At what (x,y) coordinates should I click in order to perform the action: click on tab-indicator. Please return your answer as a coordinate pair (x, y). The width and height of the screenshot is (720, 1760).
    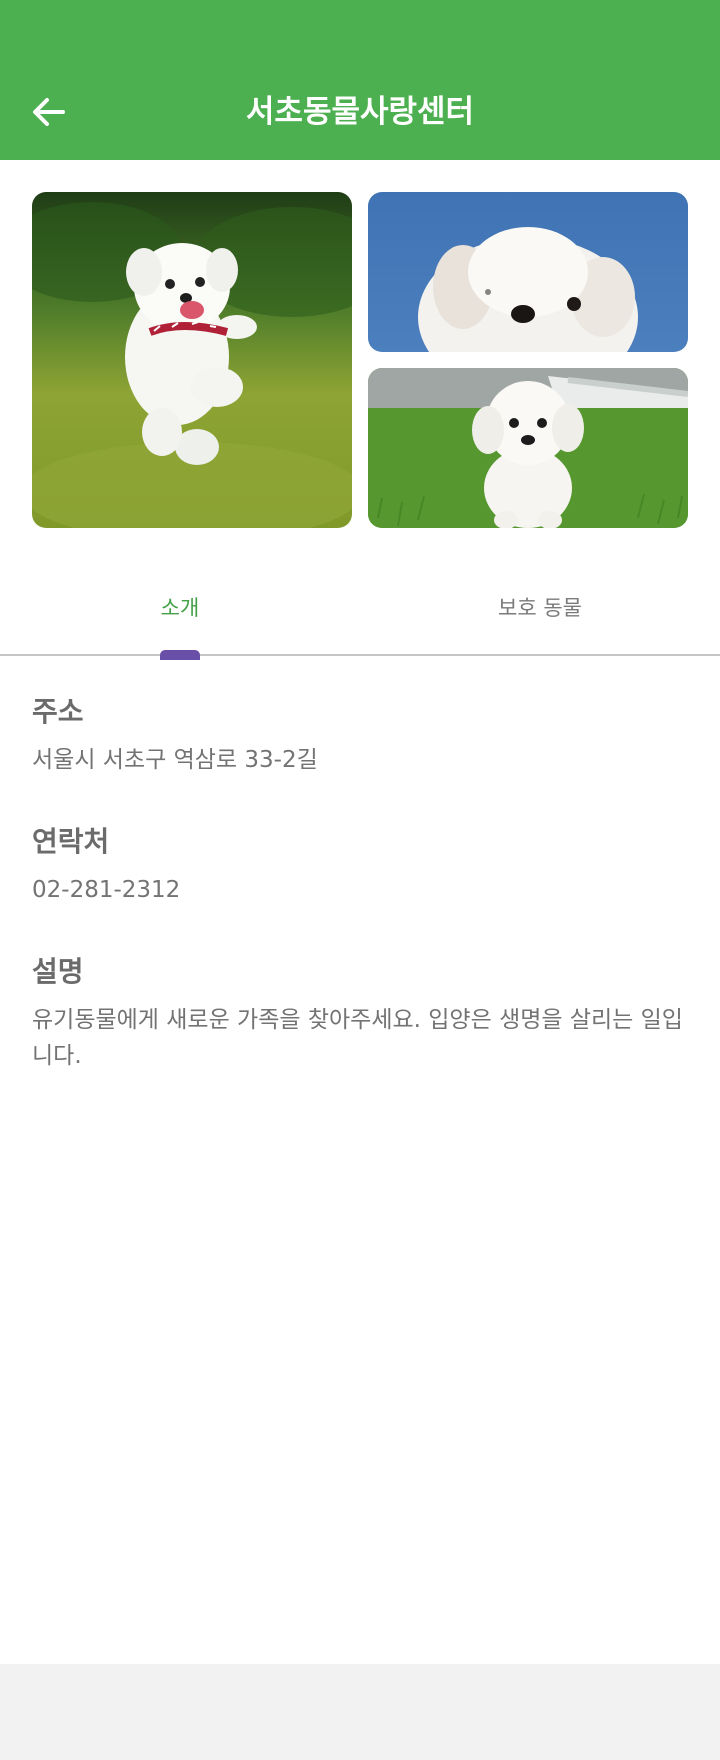
    Looking at the image, I should click on (180, 655).